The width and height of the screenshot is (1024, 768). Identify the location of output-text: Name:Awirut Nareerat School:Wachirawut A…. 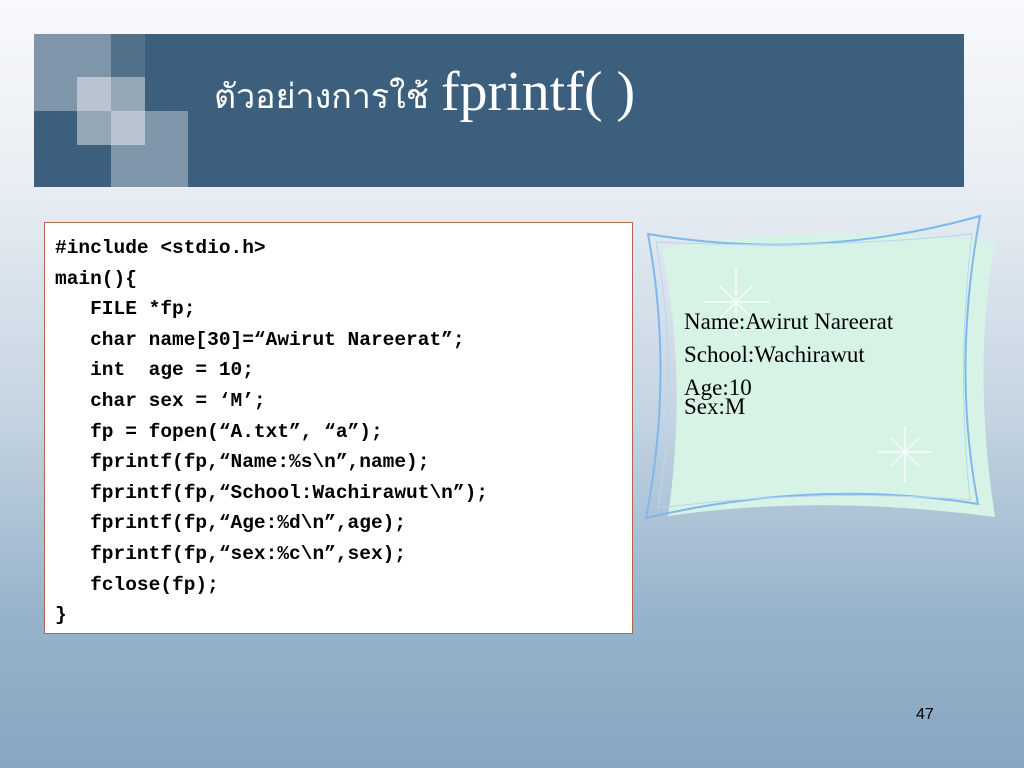
(788, 364).